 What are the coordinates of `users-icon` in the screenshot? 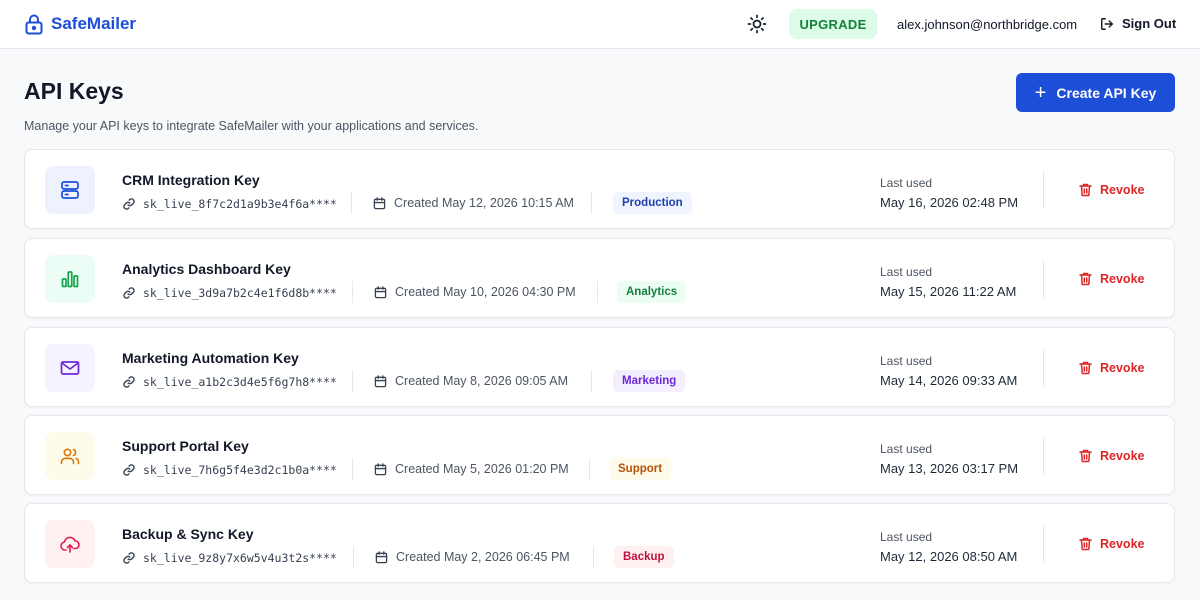 It's located at (70, 456).